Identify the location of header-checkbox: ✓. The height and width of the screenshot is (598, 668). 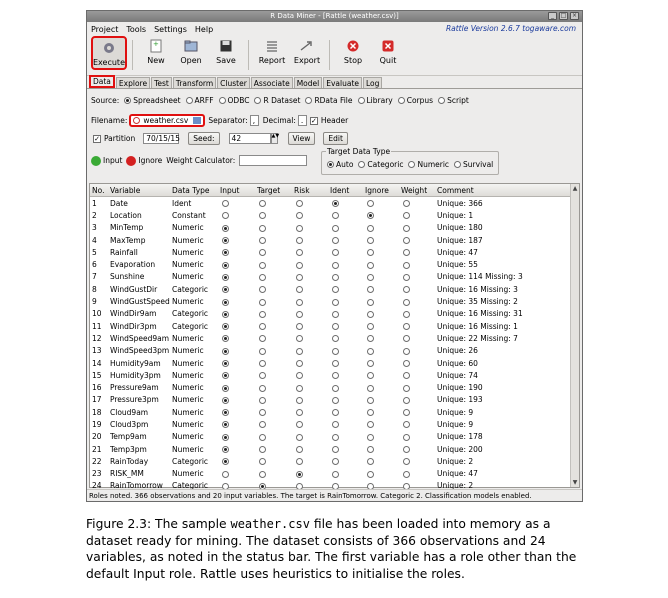
(313, 120).